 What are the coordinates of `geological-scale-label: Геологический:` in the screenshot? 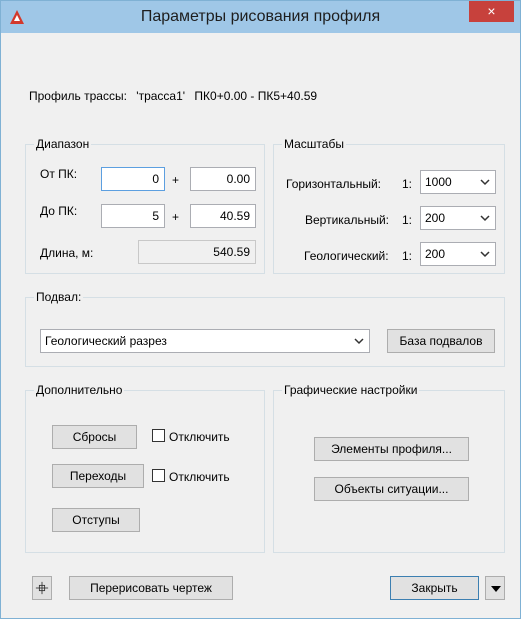 It's located at (346, 256).